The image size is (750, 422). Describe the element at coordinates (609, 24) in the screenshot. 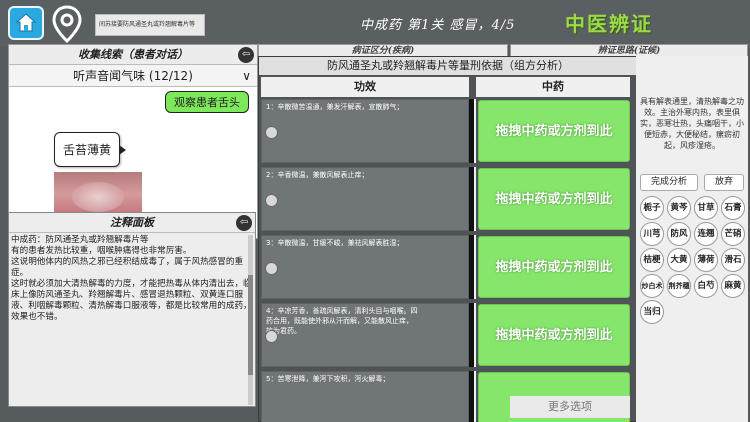

I see `brand-logo: 中医辨证` at that location.